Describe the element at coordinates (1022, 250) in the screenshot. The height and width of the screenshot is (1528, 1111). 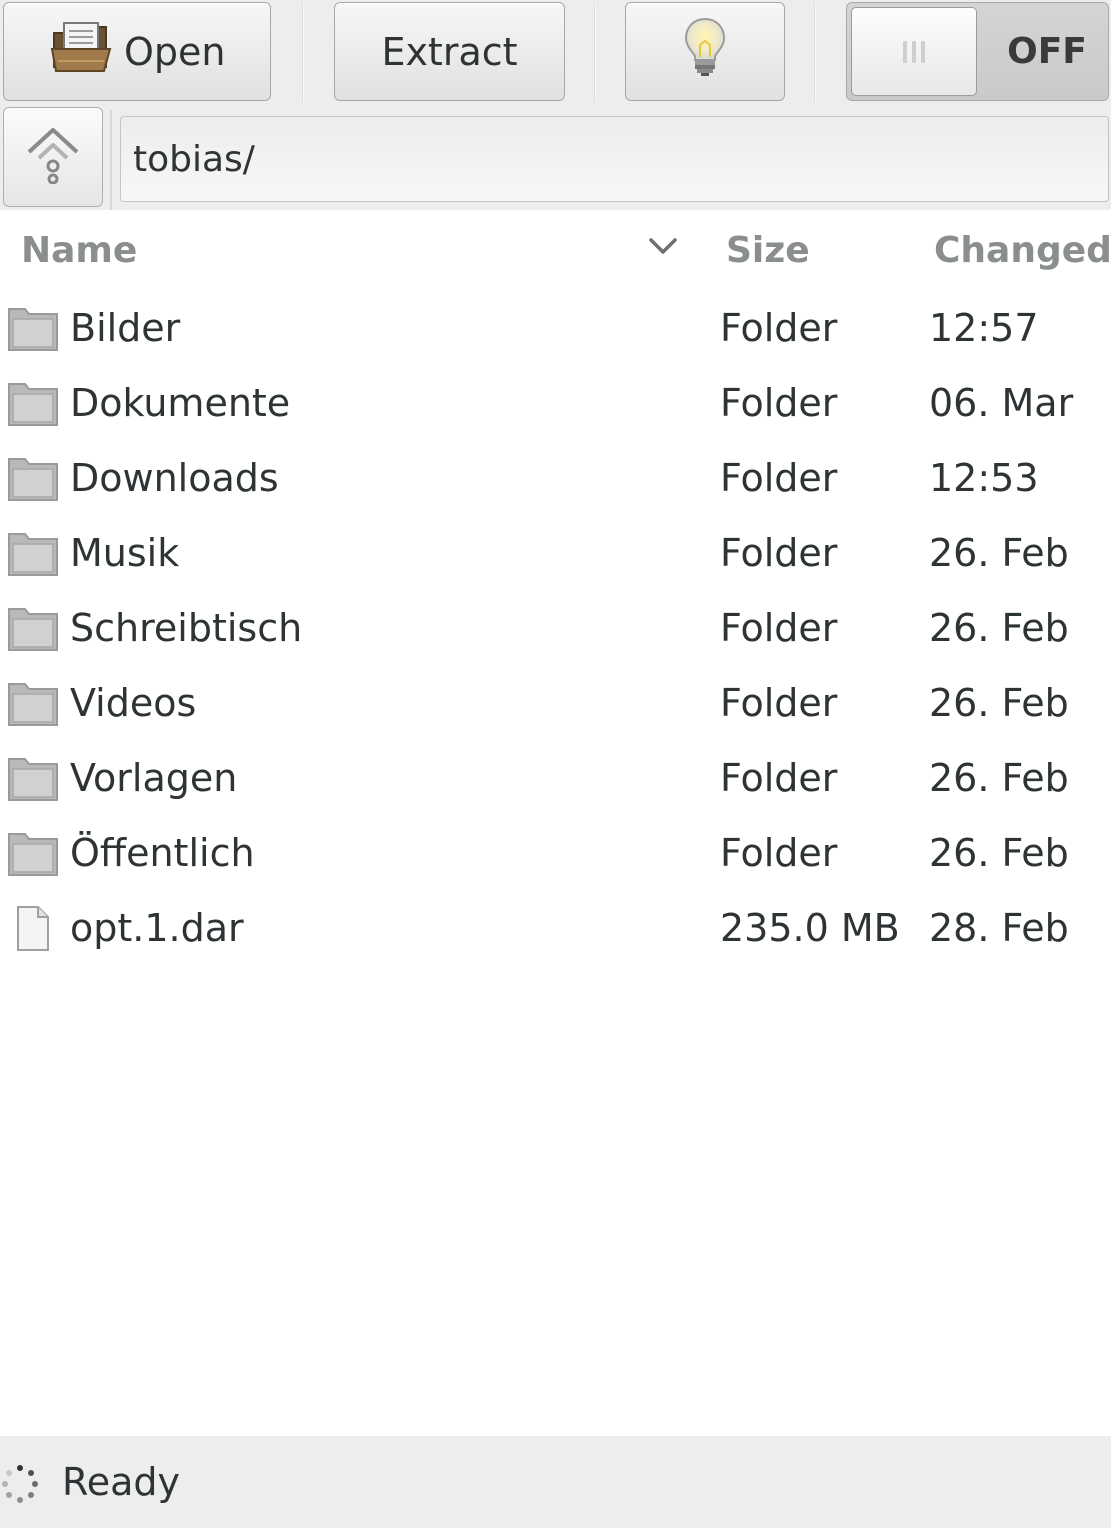
I see `column-header-changed: Changed` at that location.